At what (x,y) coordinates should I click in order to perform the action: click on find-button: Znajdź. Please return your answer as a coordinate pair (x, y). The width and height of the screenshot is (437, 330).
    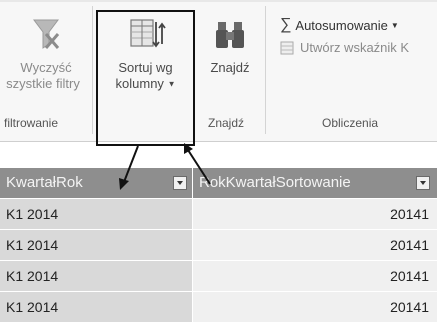
    Looking at the image, I should click on (230, 45).